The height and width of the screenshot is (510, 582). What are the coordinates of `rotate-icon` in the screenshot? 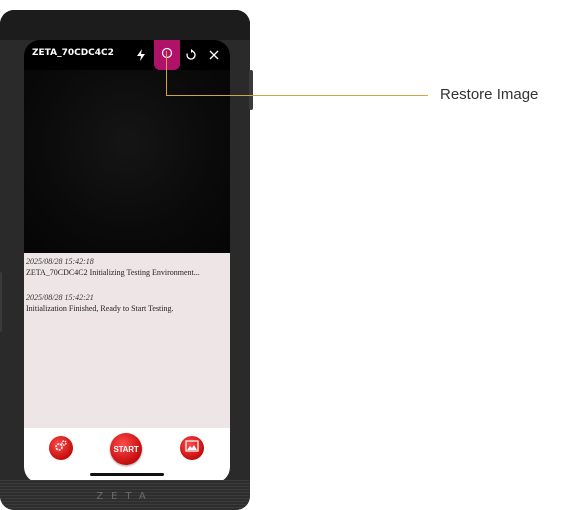 It's located at (191, 55).